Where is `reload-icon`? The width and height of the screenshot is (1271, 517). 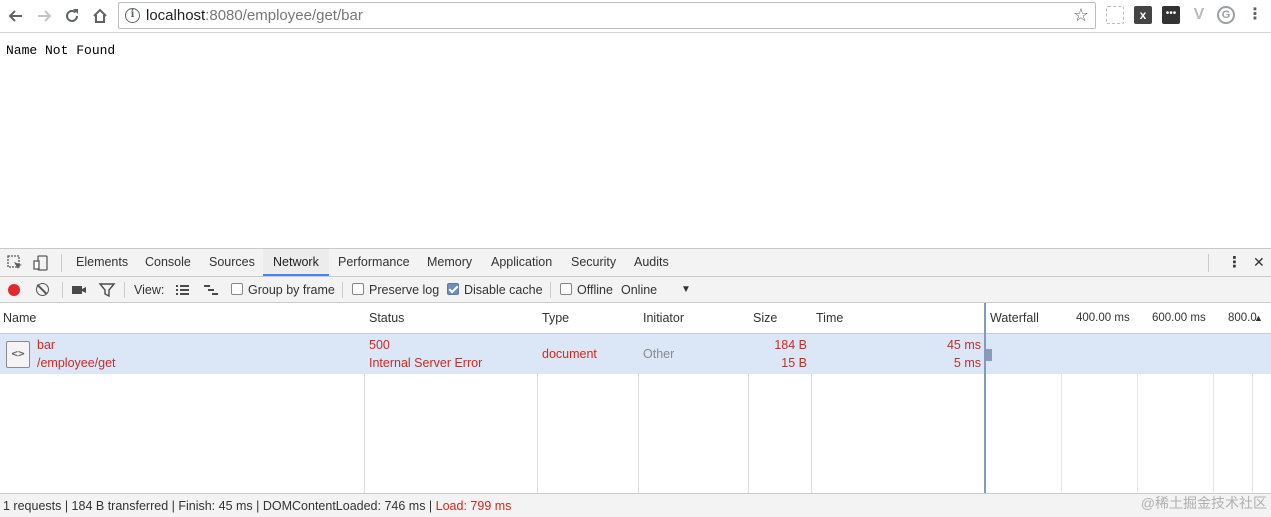 reload-icon is located at coordinates (72, 16).